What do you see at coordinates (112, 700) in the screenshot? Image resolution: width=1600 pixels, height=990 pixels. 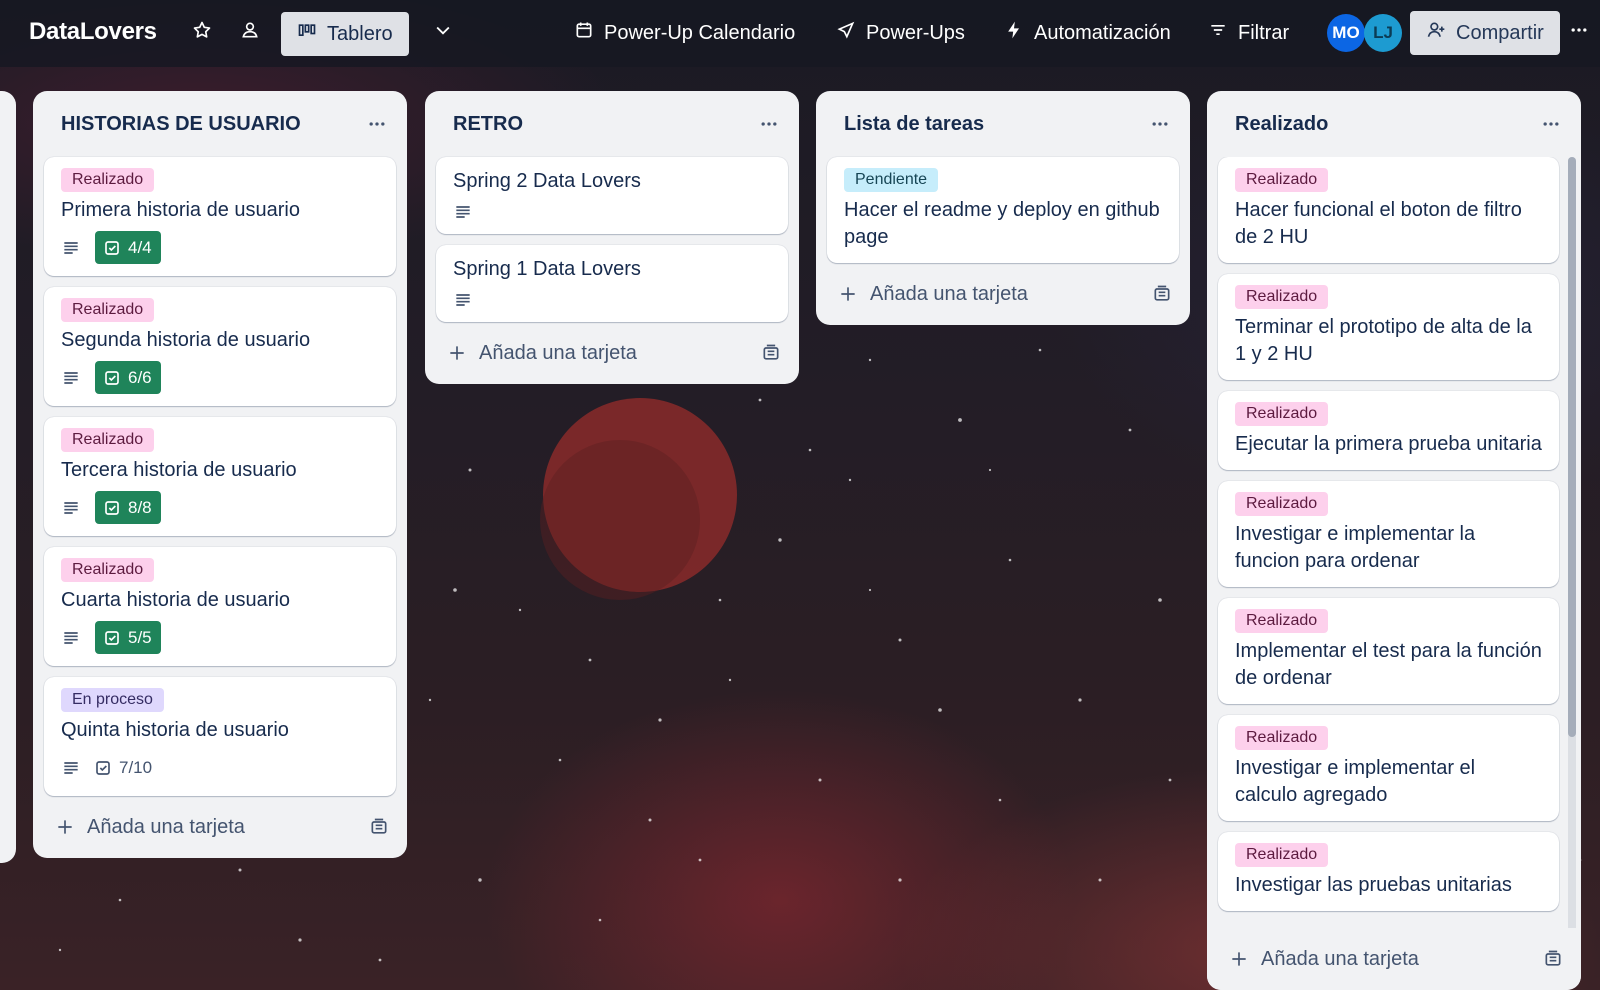 I see `card-label: En proceso` at bounding box center [112, 700].